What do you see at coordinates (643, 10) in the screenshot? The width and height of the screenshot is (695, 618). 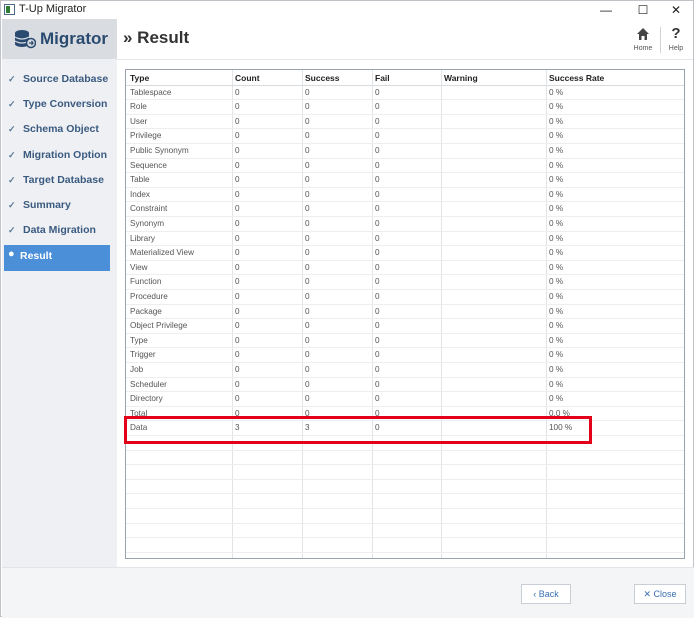 I see `maximize-button: ☐` at bounding box center [643, 10].